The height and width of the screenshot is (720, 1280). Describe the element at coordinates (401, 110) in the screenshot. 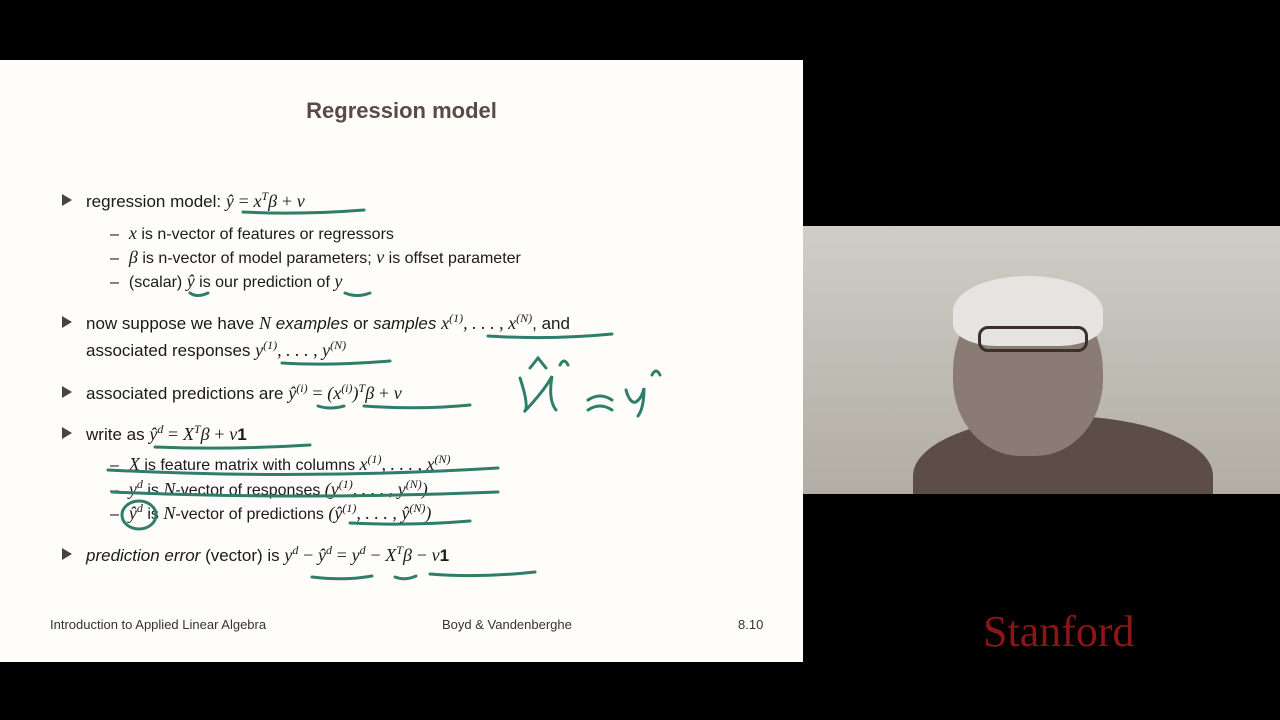

I see `slide-title: Regression model` at that location.